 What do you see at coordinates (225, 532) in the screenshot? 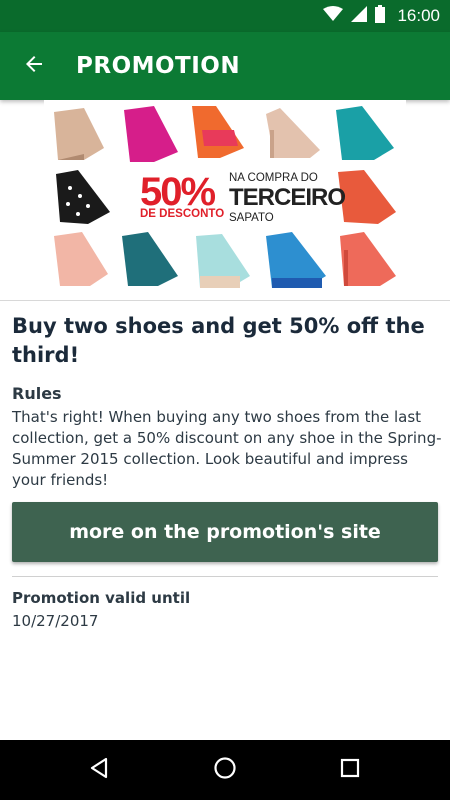
I see `promotion-site-button: more on the promotion's site` at bounding box center [225, 532].